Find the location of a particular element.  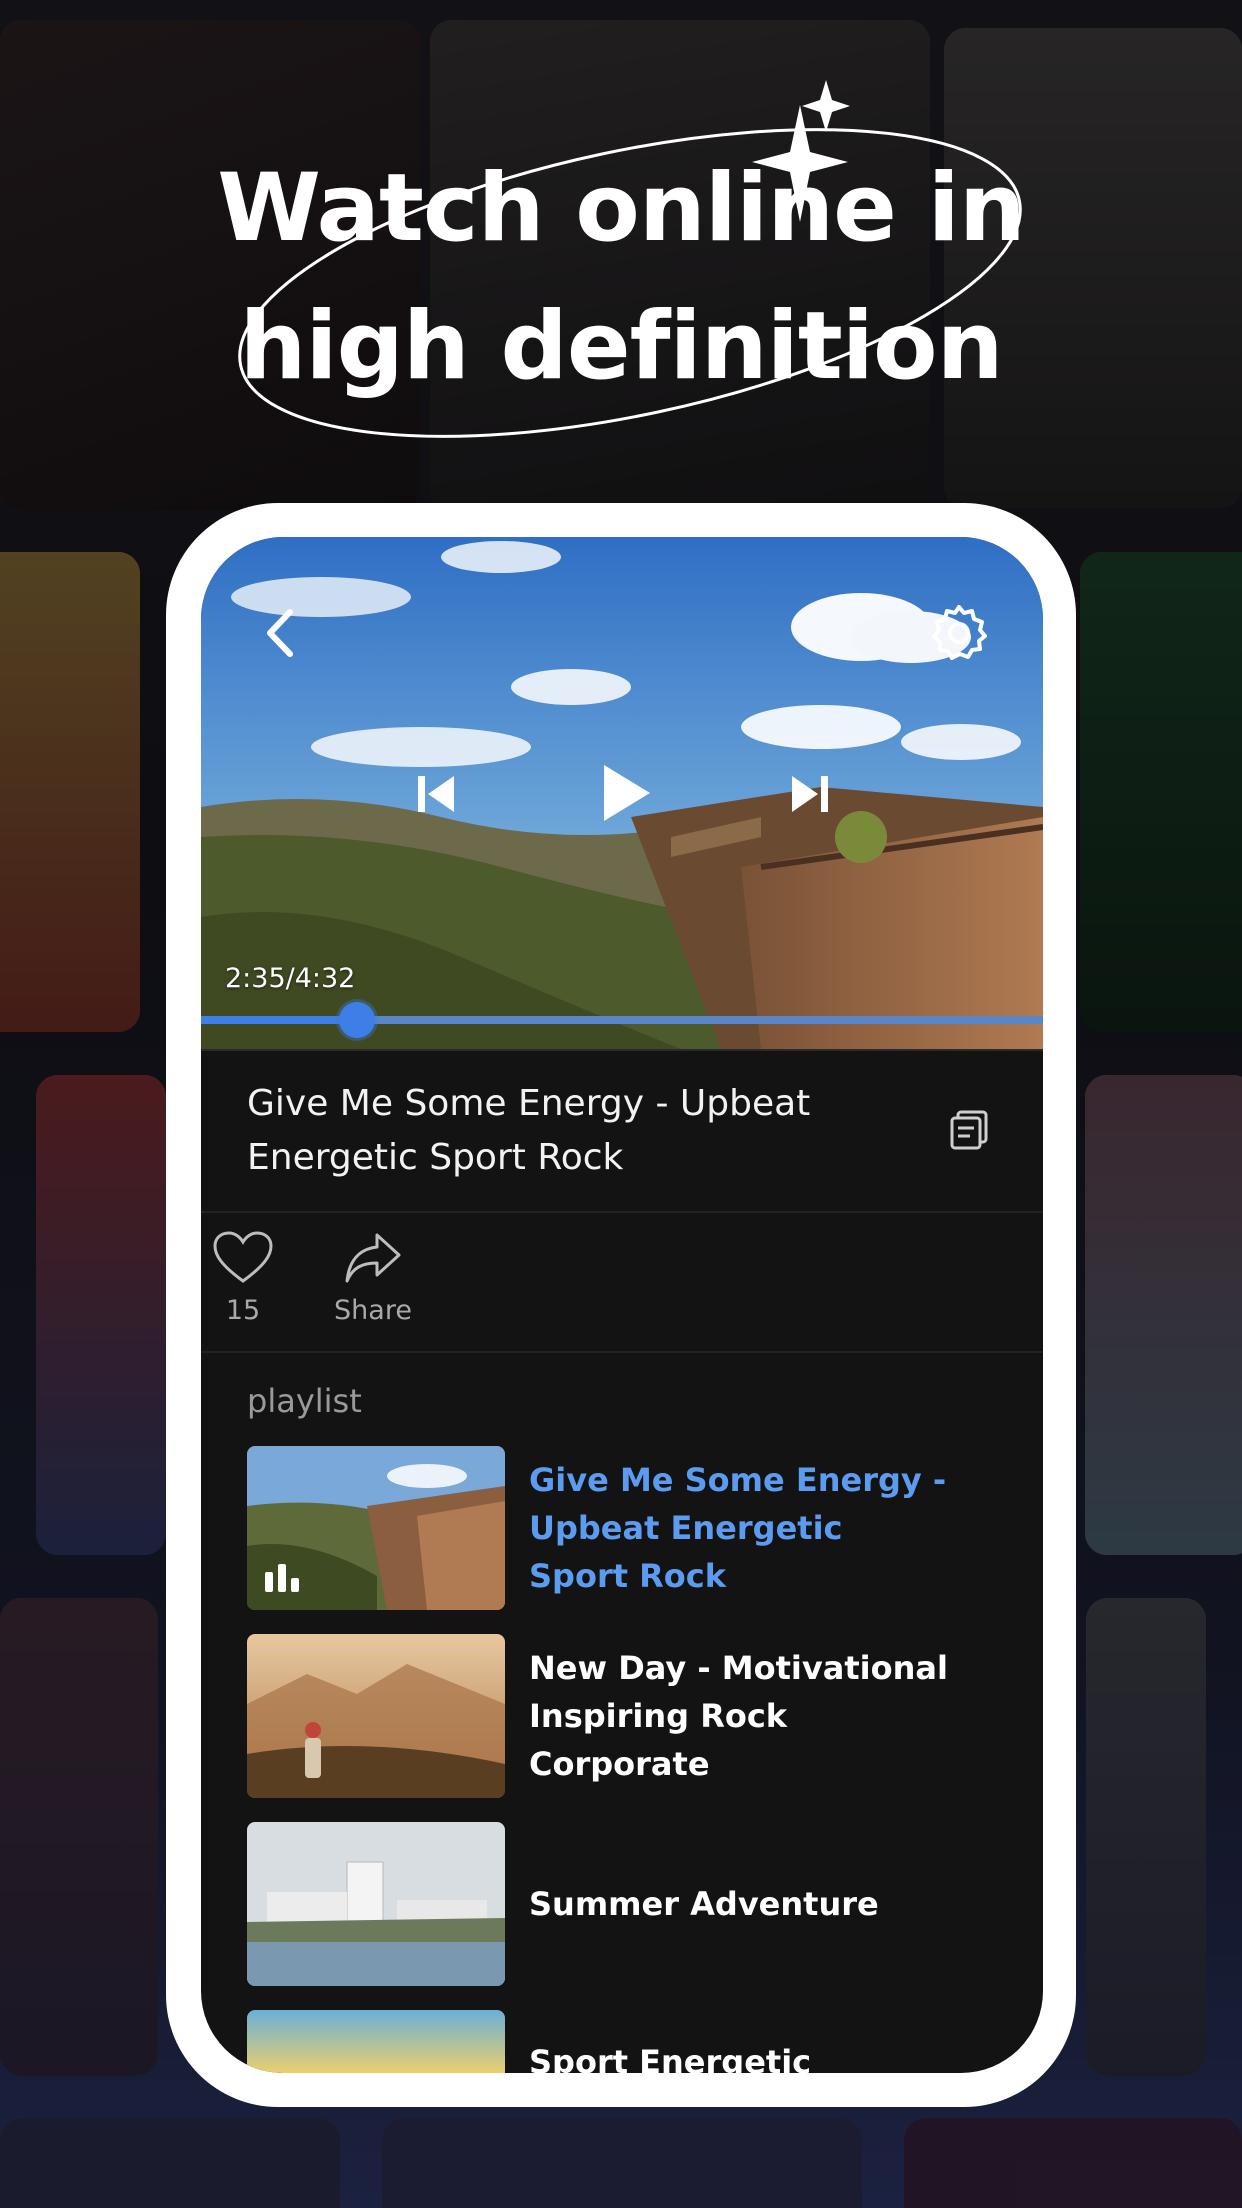

play-button is located at coordinates (626, 793).